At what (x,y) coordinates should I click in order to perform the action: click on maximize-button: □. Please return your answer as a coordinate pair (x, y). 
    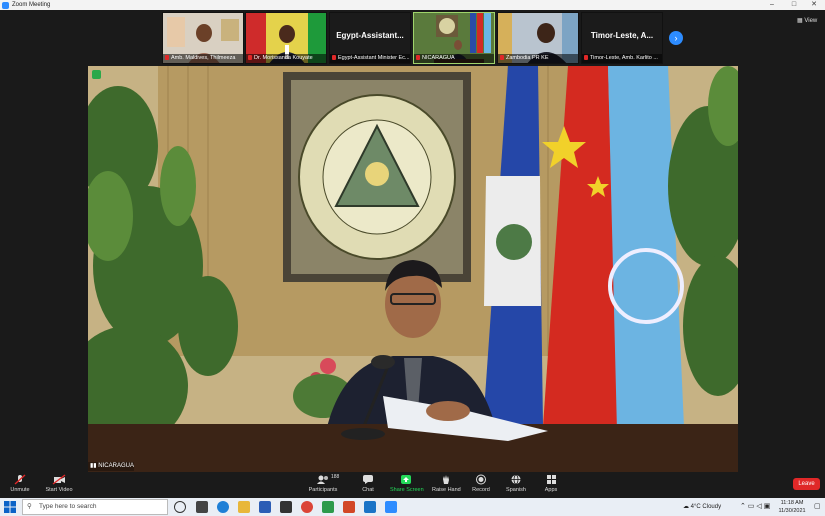
    Looking at the image, I should click on (794, 5).